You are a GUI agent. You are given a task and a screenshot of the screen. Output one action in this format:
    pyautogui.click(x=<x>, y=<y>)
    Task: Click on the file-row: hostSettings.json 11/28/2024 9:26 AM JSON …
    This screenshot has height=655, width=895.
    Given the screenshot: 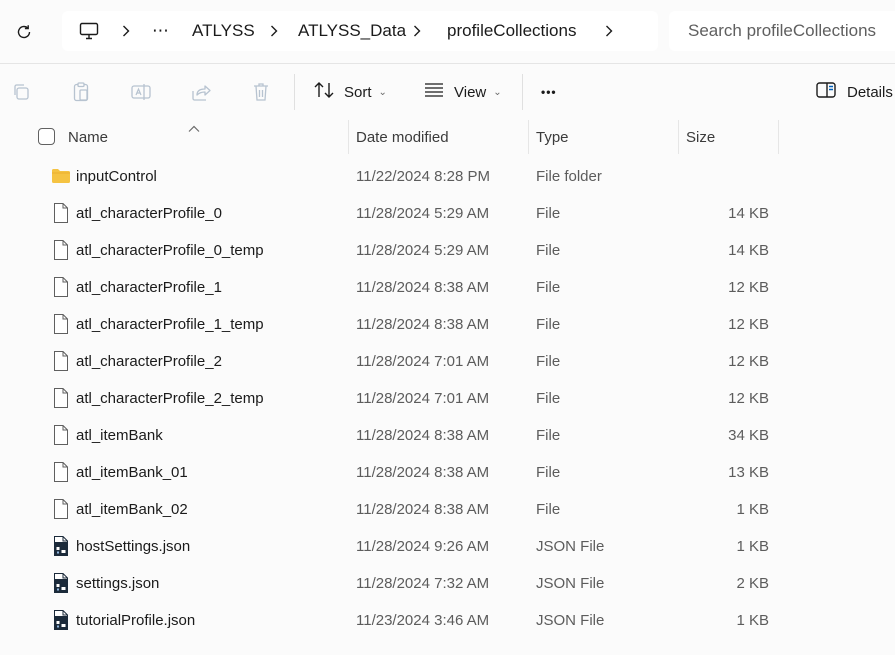 What is the action you would take?
    pyautogui.click(x=447, y=546)
    